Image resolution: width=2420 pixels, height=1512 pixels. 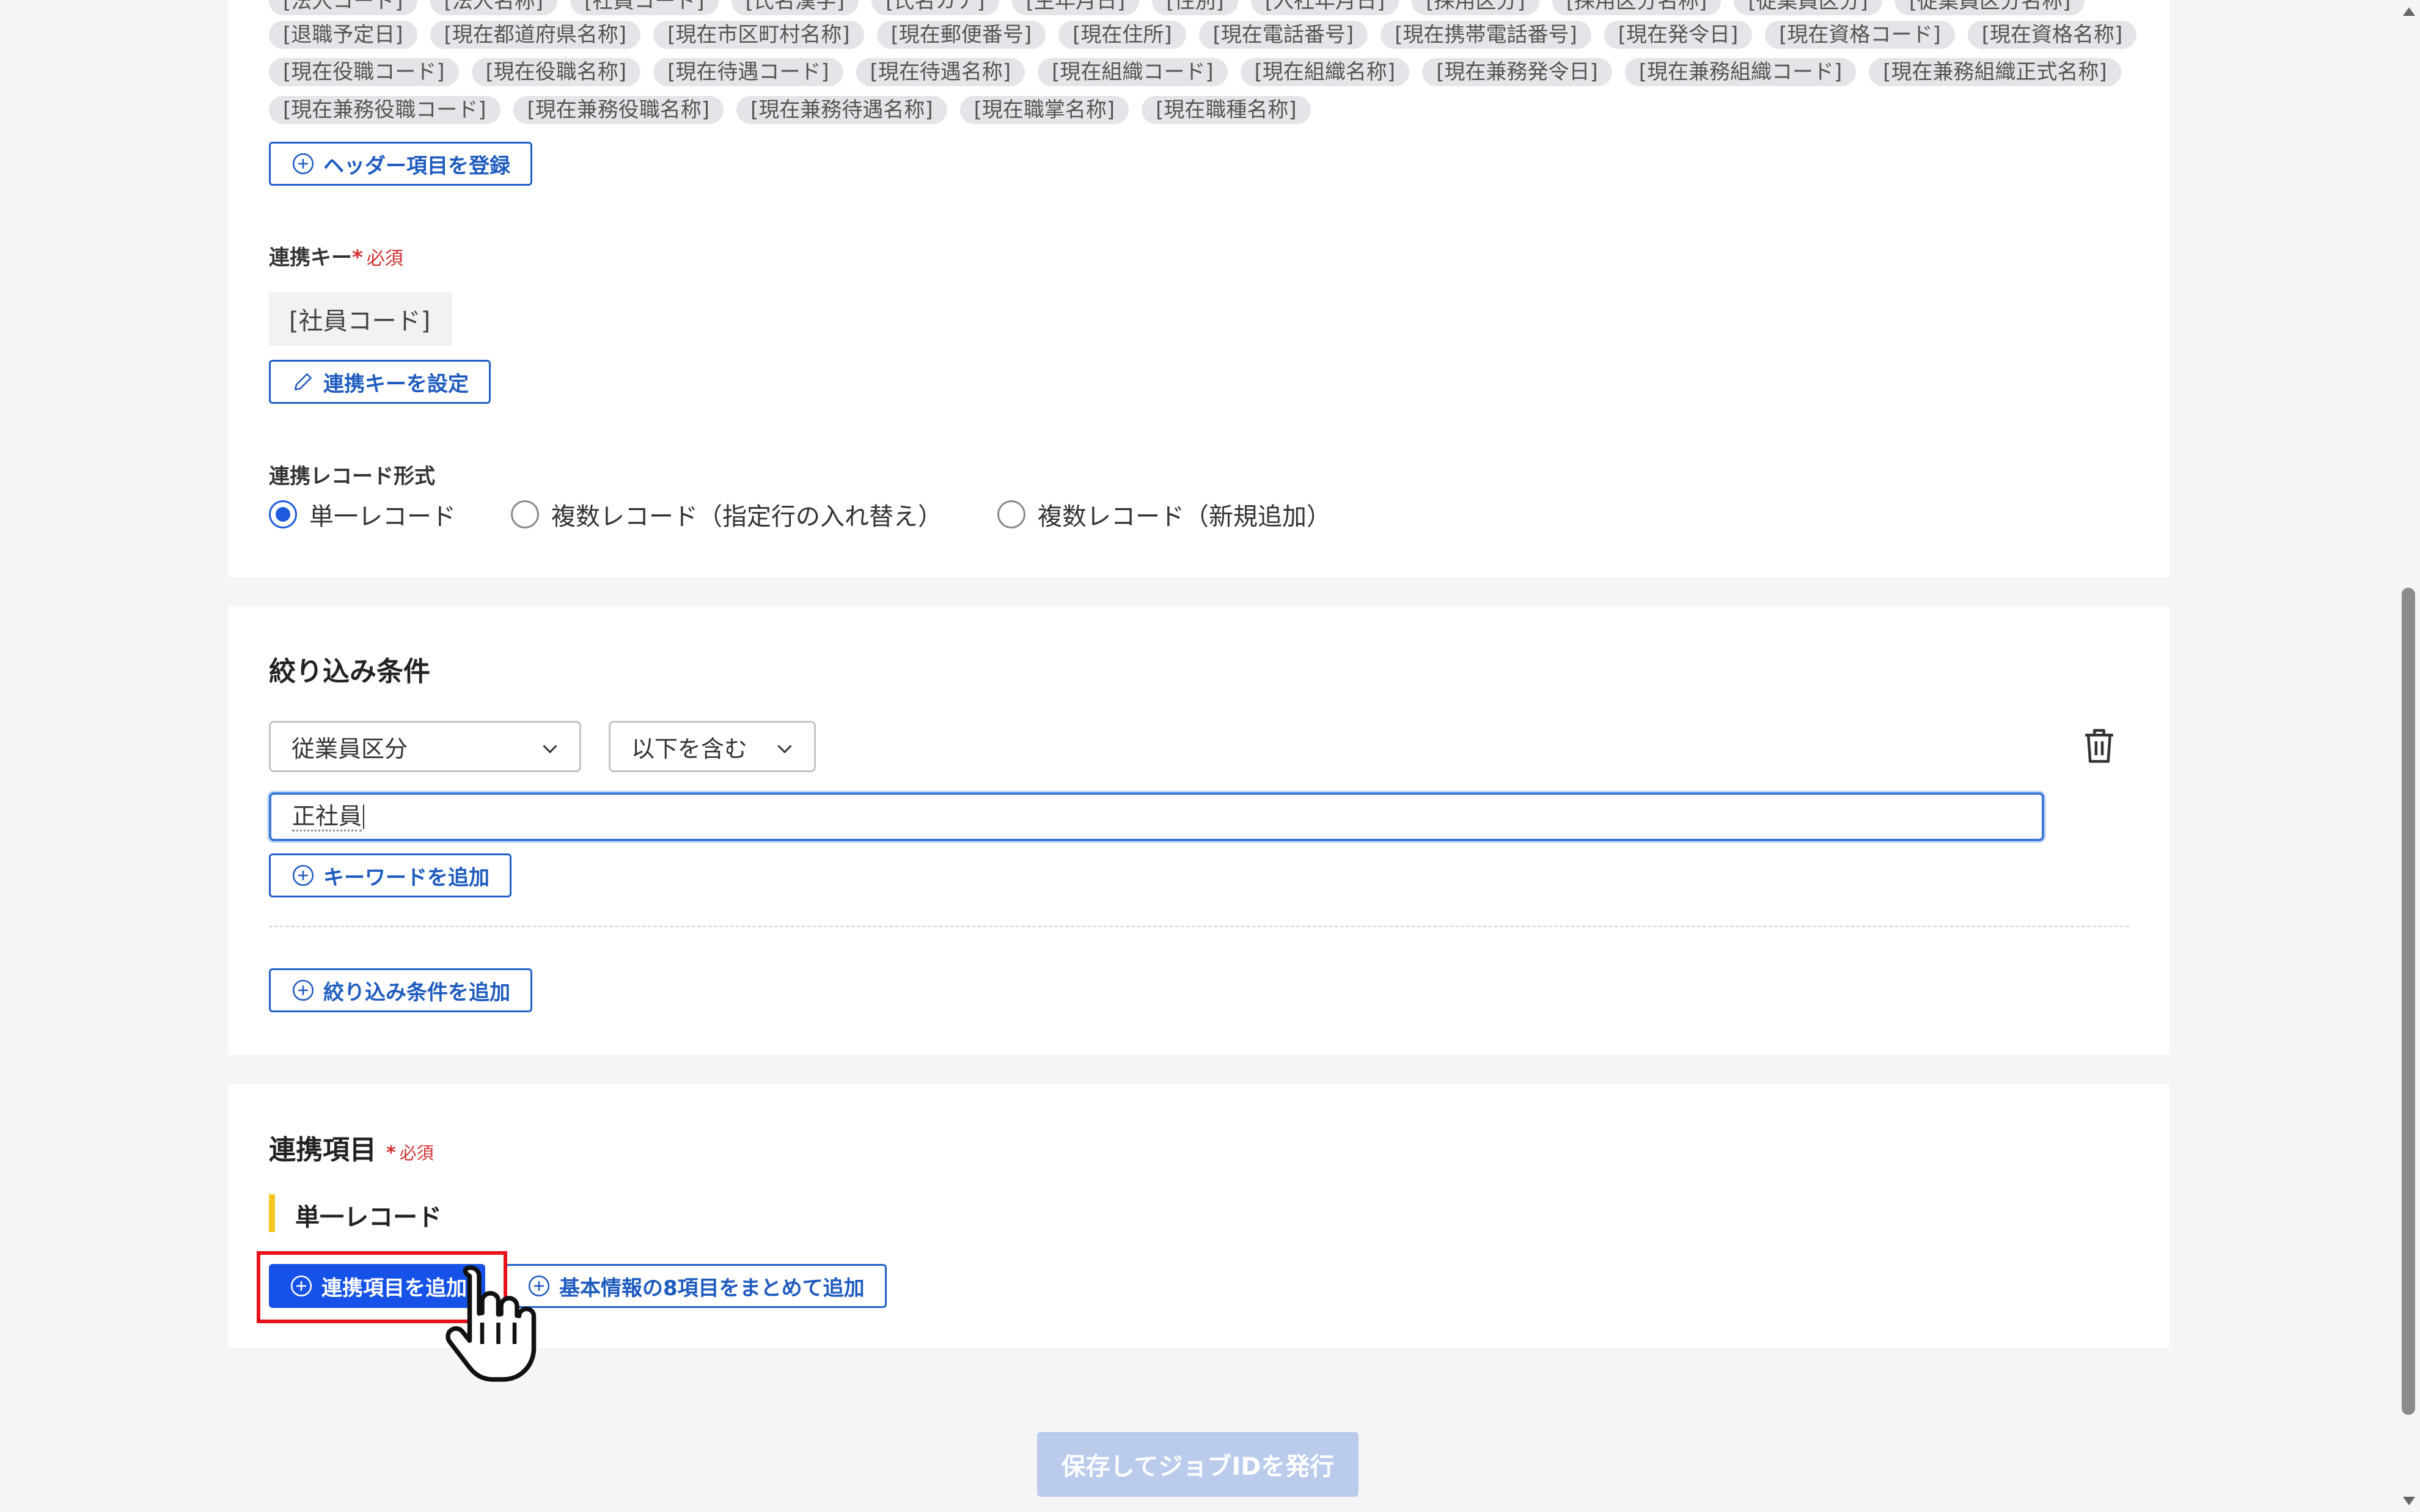 I want to click on hand-pointer-icon, so click(x=492, y=1323).